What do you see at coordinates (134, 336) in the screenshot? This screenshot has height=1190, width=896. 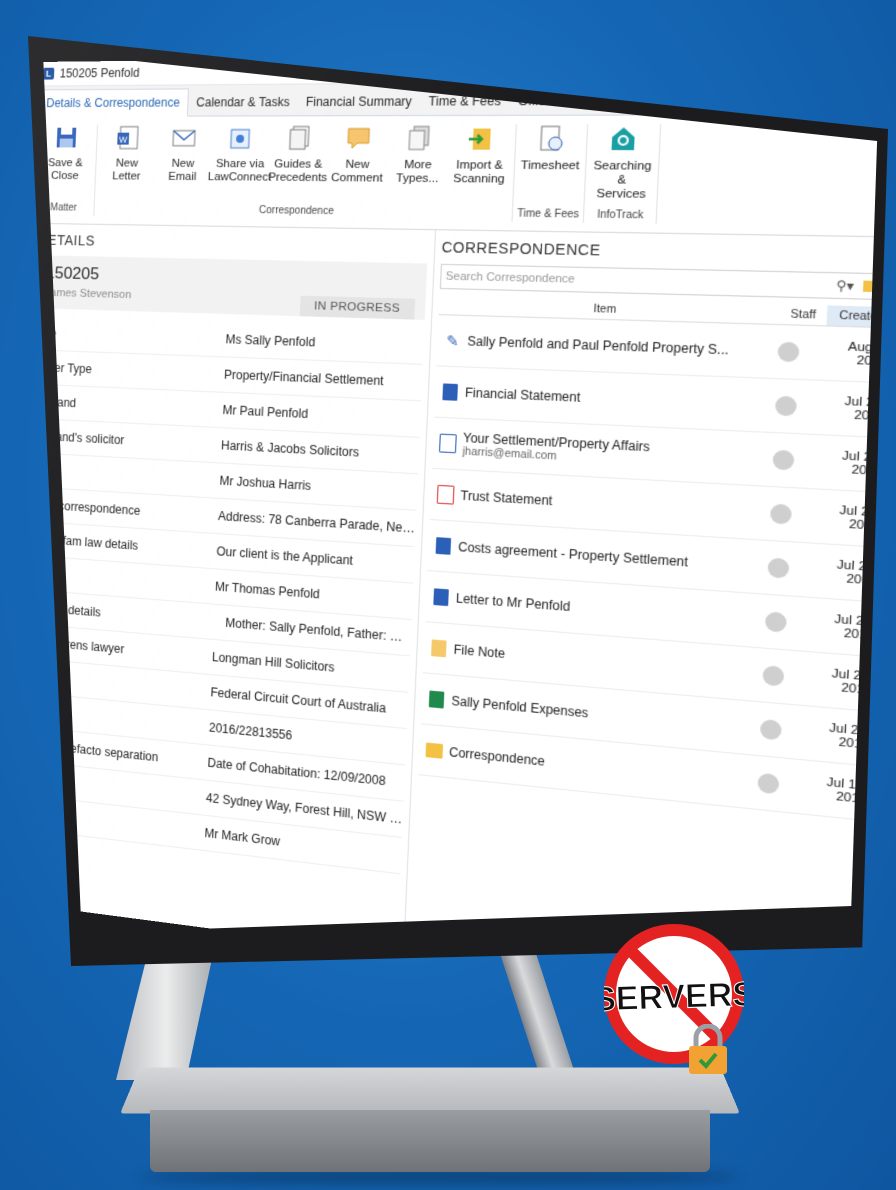 I see `detail-label: Wife` at bounding box center [134, 336].